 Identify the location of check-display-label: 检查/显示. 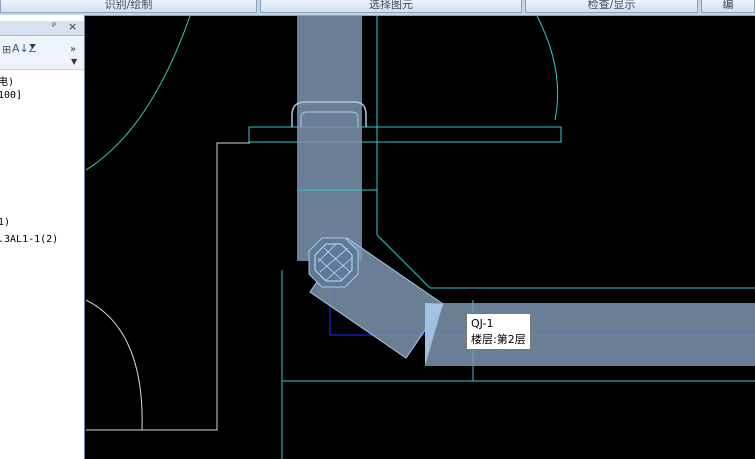
(611, 5).